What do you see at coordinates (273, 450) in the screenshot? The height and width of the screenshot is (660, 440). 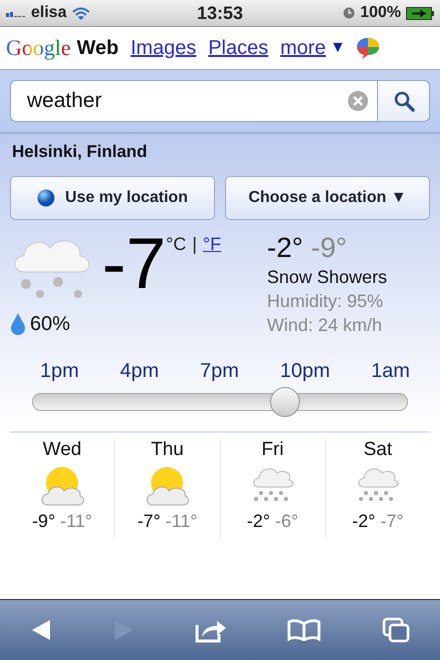 I see `day-name: Fri` at bounding box center [273, 450].